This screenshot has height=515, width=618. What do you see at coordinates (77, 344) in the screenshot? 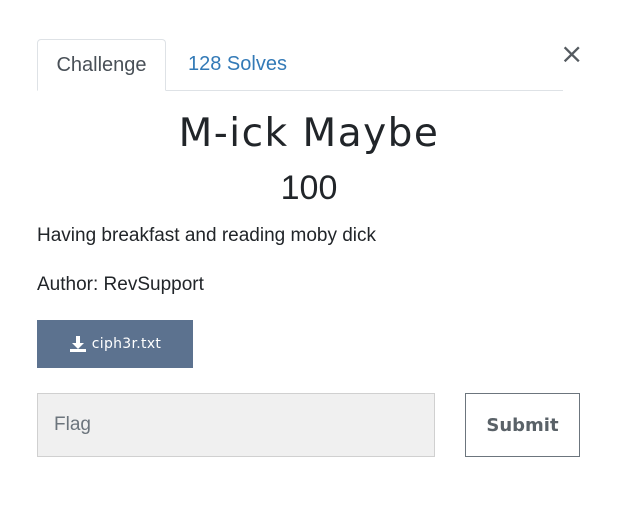
I see `download-icon` at bounding box center [77, 344].